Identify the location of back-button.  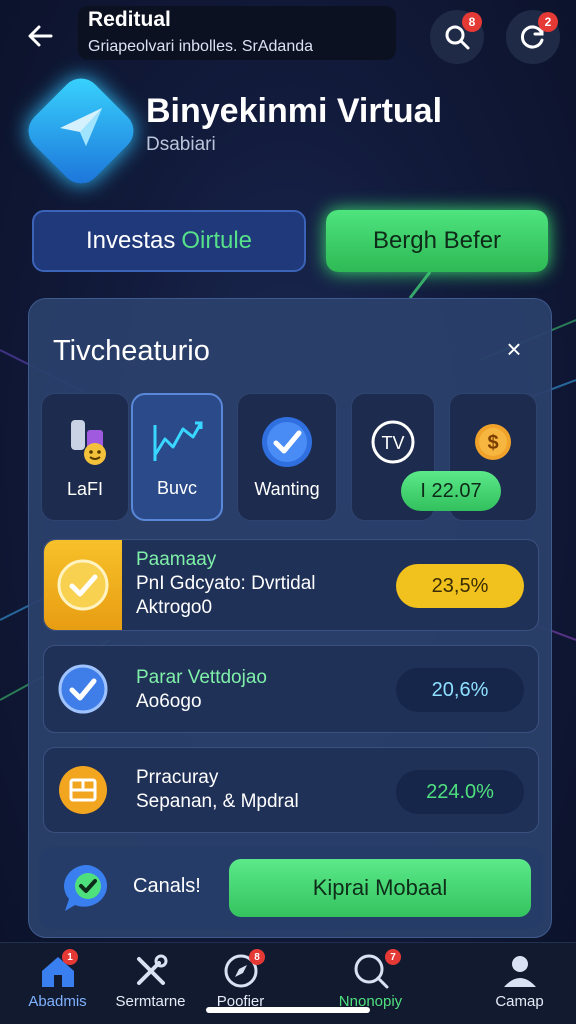
(40, 36).